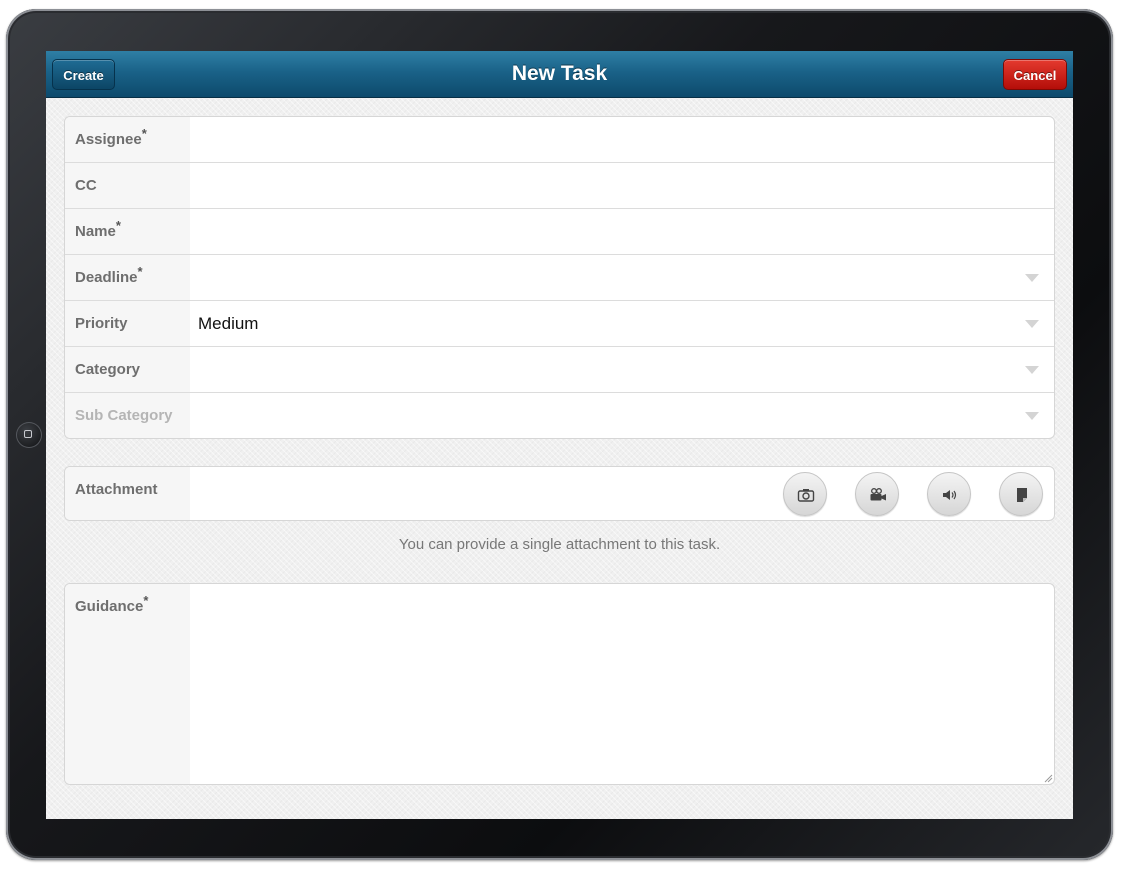  Describe the element at coordinates (622, 323) in the screenshot. I see `priority-select: Medium` at that location.